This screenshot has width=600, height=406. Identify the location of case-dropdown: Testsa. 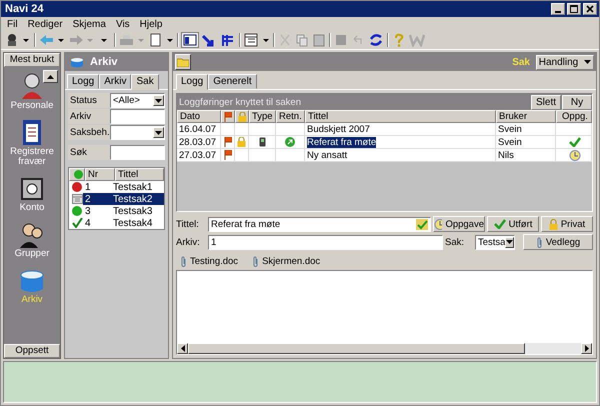
(495, 242).